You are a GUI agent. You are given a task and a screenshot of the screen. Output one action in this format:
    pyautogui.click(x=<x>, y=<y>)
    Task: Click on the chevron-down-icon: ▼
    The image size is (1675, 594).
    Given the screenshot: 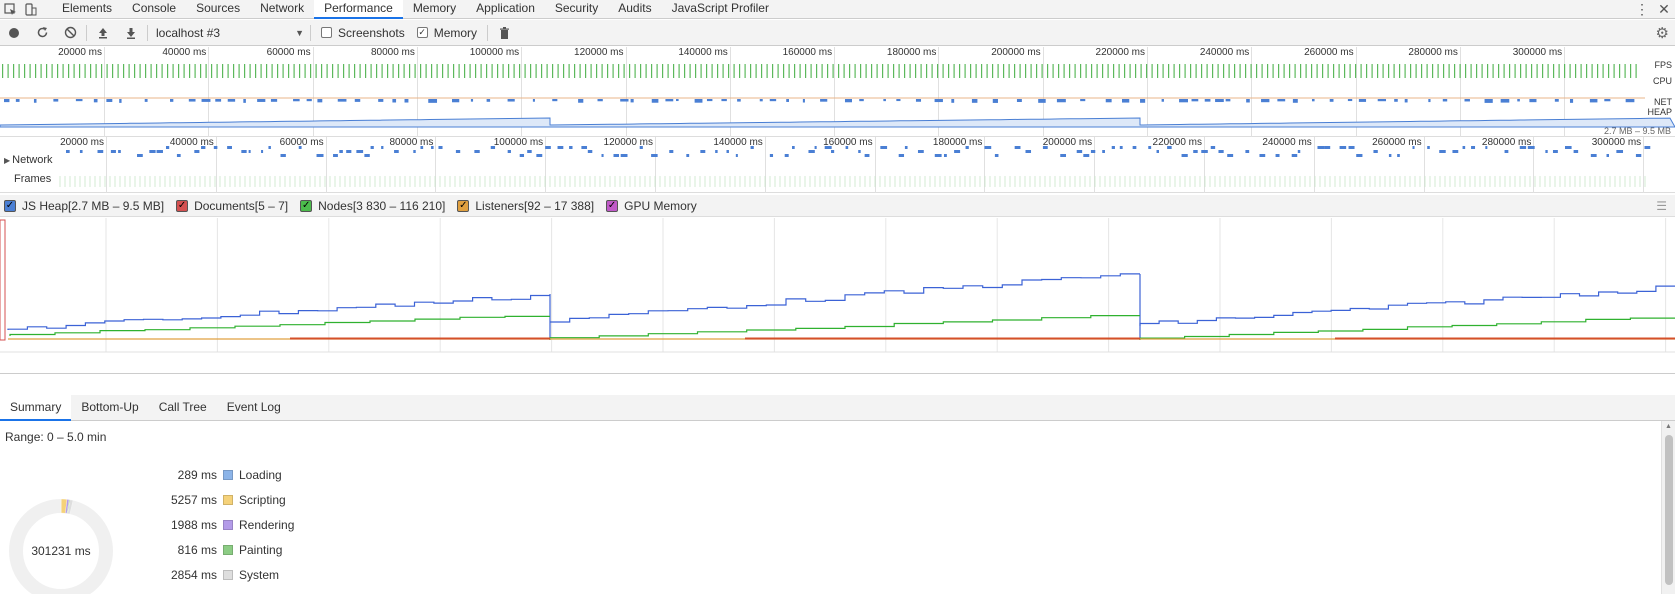 What is the action you would take?
    pyautogui.click(x=299, y=32)
    